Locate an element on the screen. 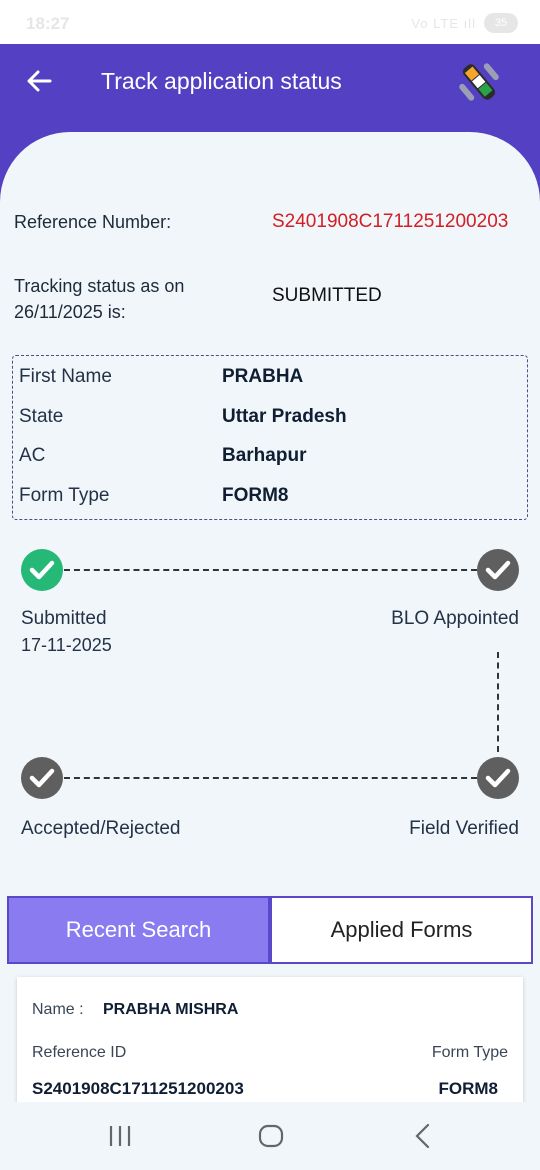 Image resolution: width=540 pixels, height=1170 pixels. home-icon is located at coordinates (271, 1136).